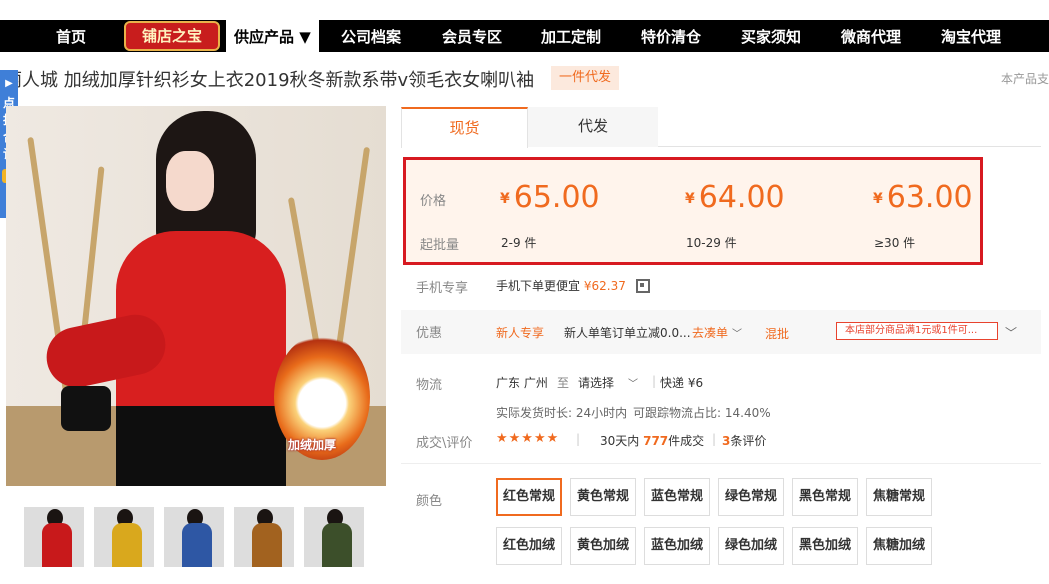 The width and height of the screenshot is (1049, 584). Describe the element at coordinates (442, 288) in the screenshot. I see `mobile-label: 手机专享` at that location.